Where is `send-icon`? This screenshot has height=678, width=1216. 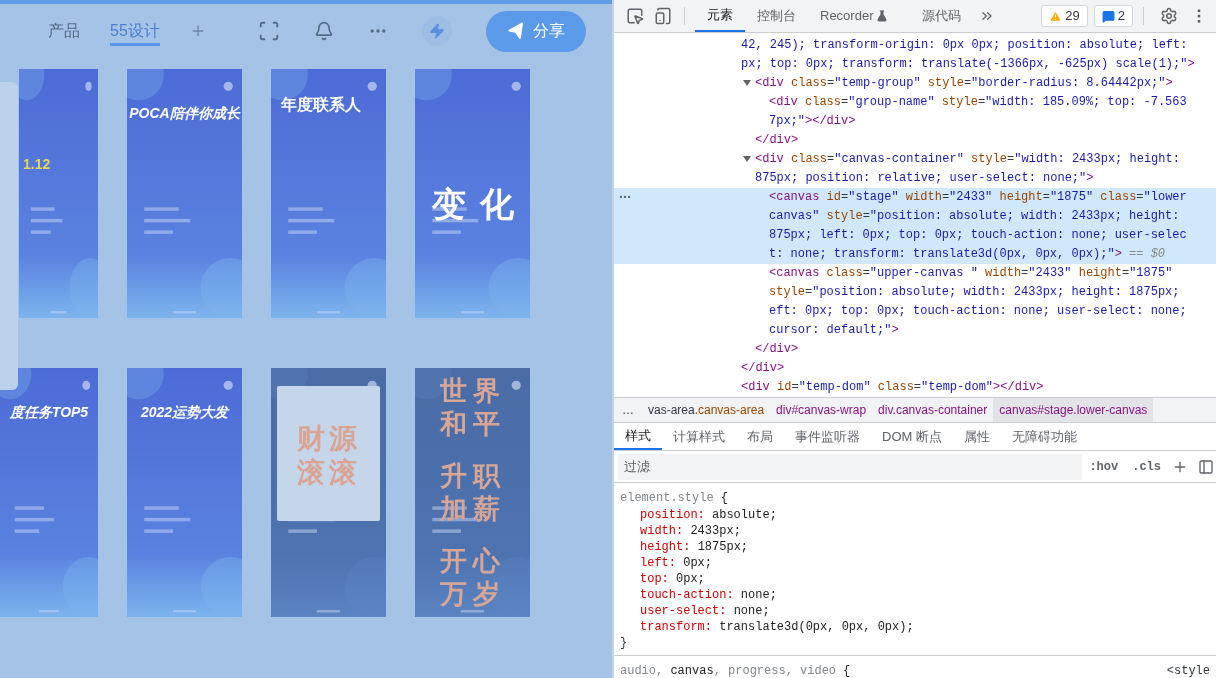 send-icon is located at coordinates (516, 31).